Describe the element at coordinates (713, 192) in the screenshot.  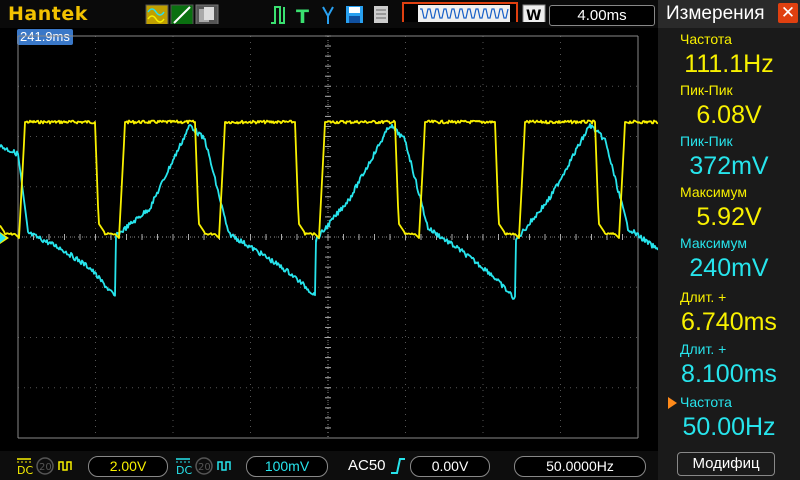
I see `measure-label-4: Максимум` at that location.